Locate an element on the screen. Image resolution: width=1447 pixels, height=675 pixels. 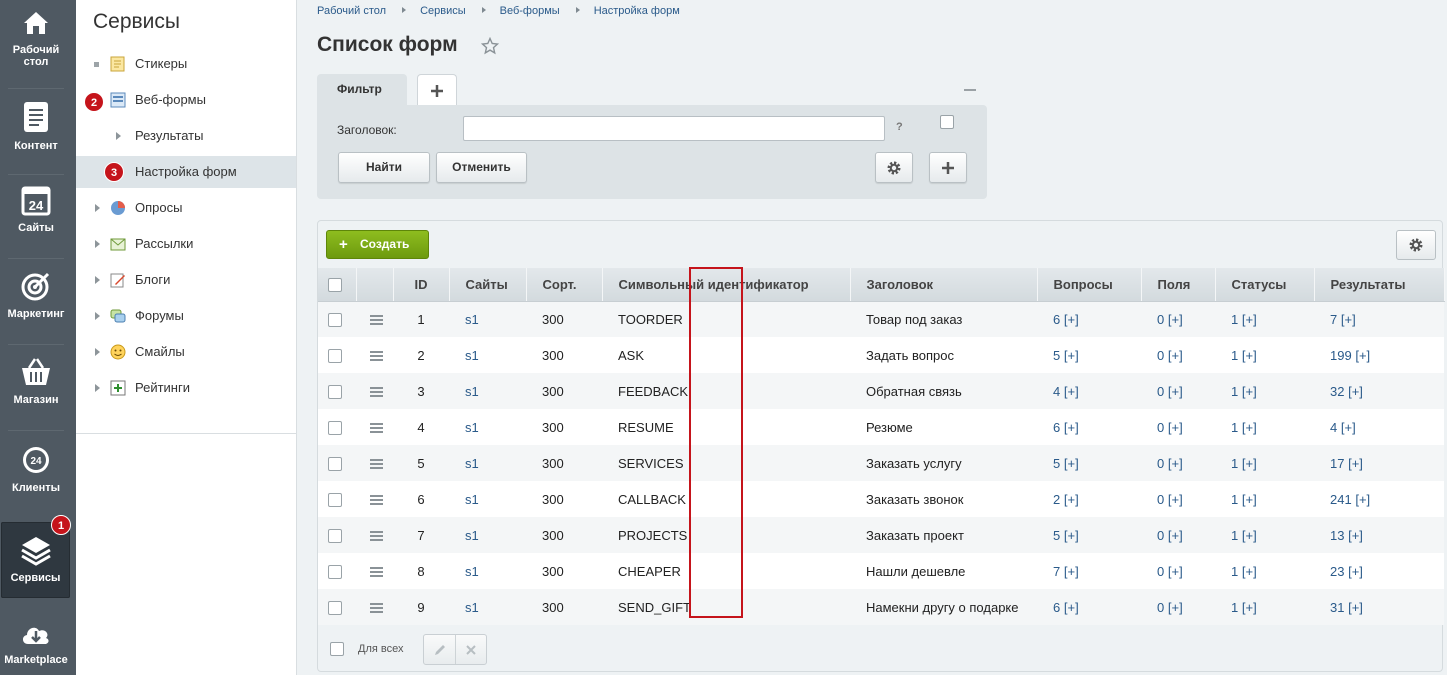
menu-item-shop: Магазин is located at coordinates (36, 381).